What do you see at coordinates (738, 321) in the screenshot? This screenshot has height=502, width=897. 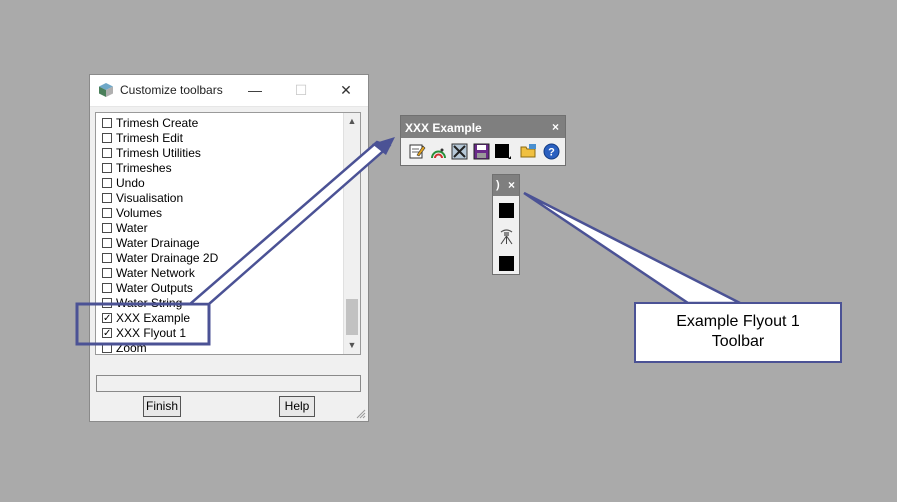 I see `callout-line-1: Example Flyout 1` at bounding box center [738, 321].